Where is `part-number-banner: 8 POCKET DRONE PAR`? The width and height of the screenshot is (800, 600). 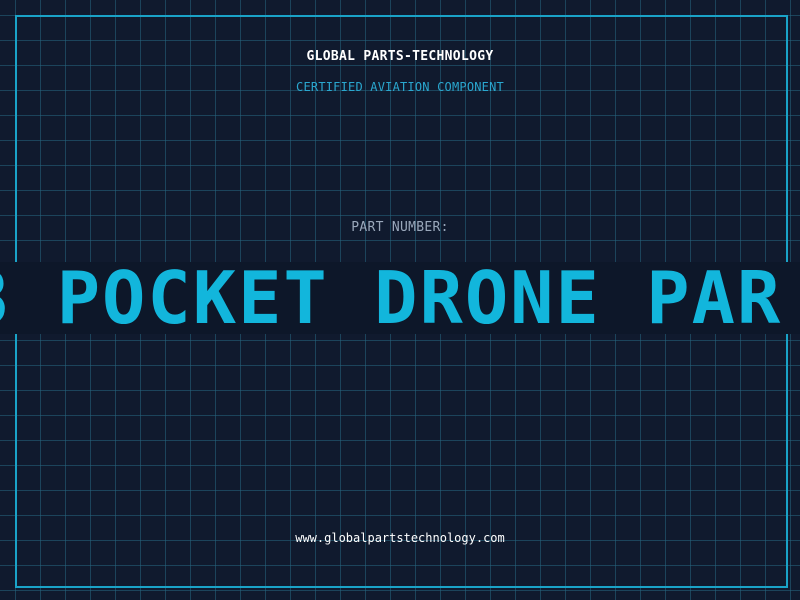 part-number-banner: 8 POCKET DRONE PAR is located at coordinates (400, 298).